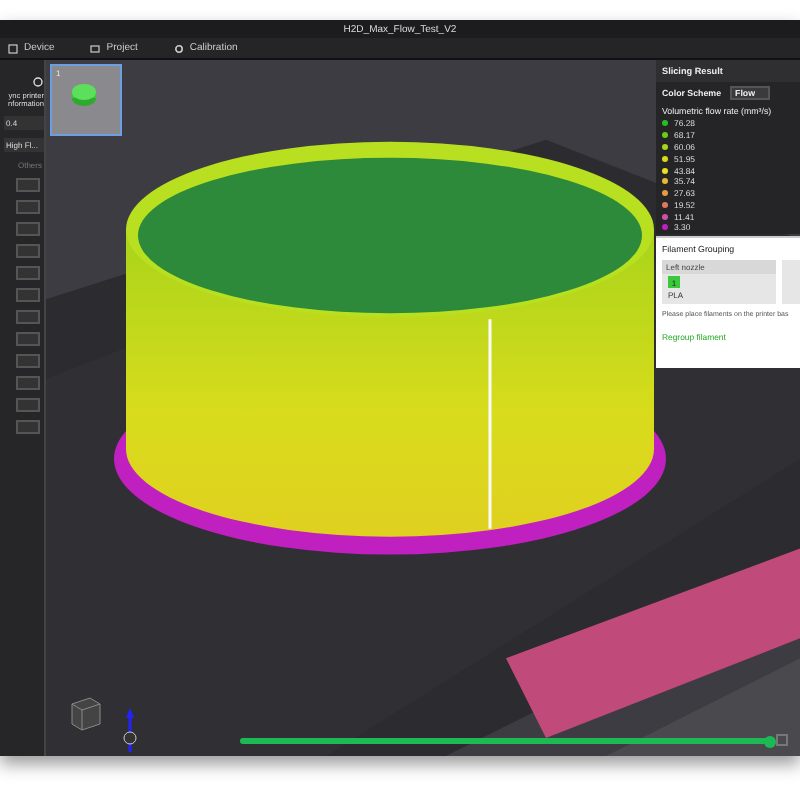 Image resolution: width=800 pixels, height=800 pixels. What do you see at coordinates (84, 95) in the screenshot?
I see `disk-icon` at bounding box center [84, 95].